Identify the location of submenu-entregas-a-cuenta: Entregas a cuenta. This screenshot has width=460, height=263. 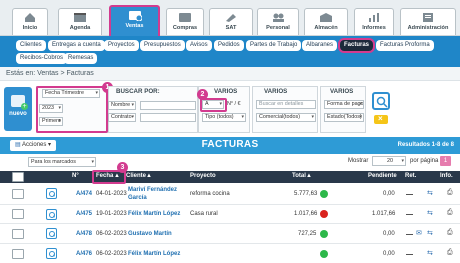
(76, 45).